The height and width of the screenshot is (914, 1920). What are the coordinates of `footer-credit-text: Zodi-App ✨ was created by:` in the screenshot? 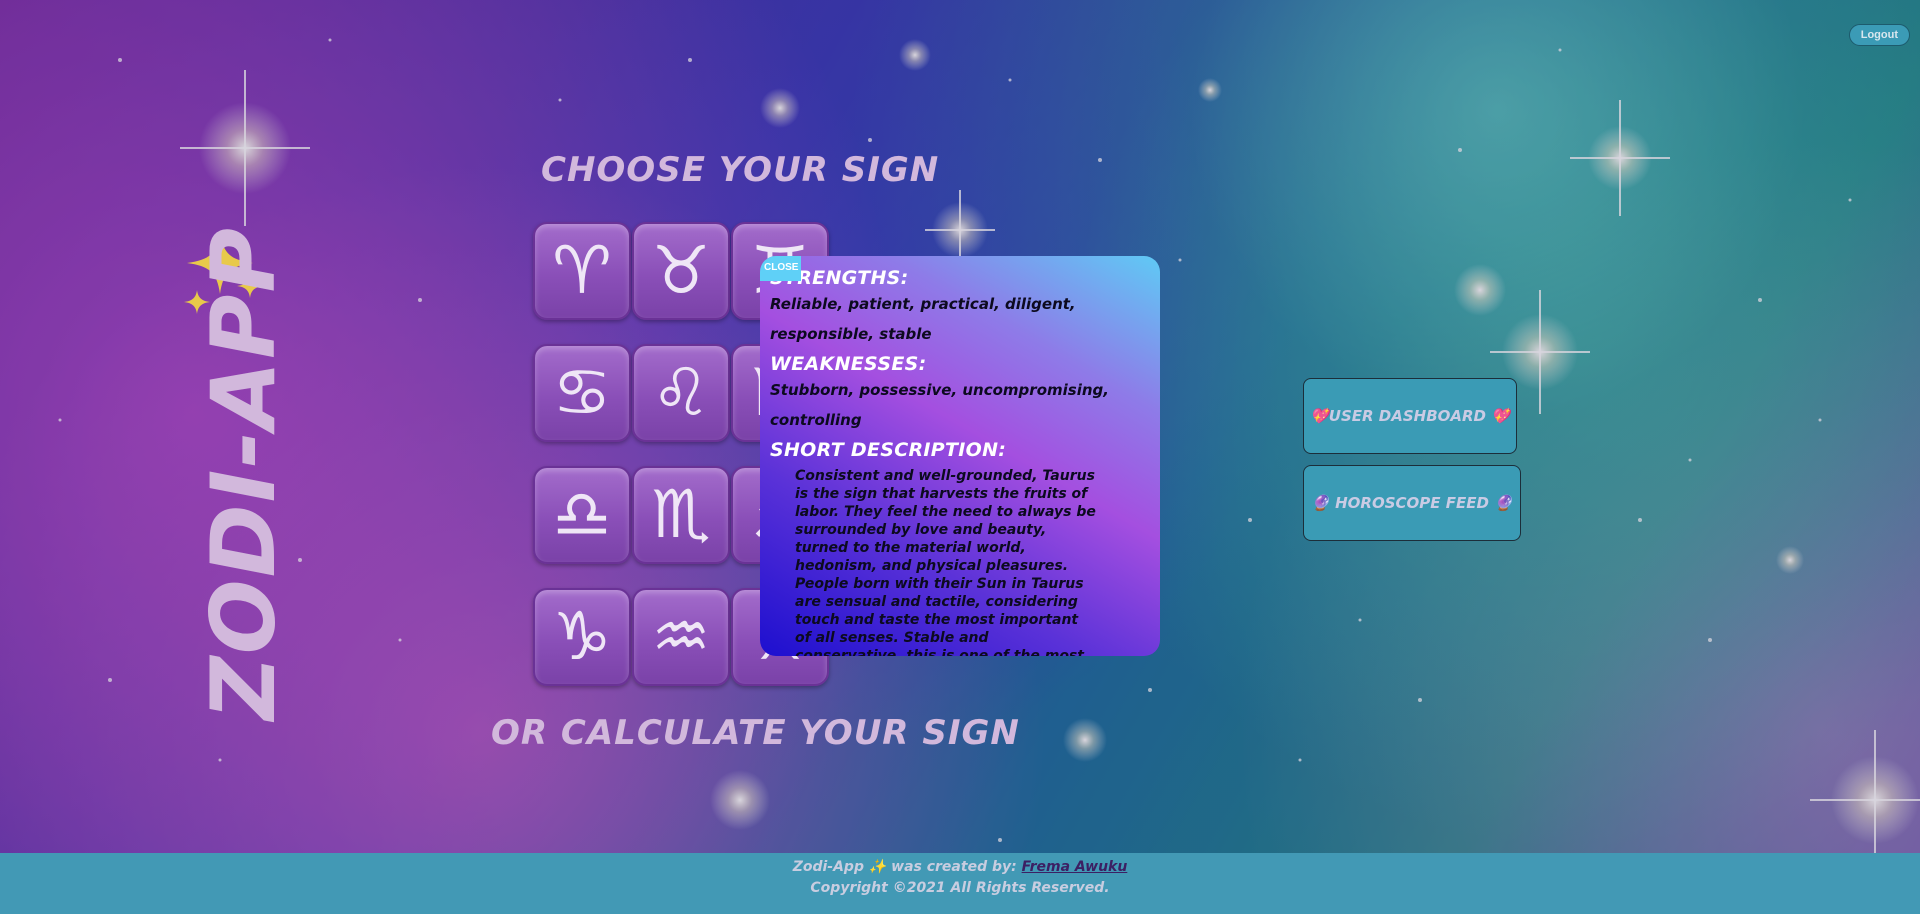 It's located at (904, 867).